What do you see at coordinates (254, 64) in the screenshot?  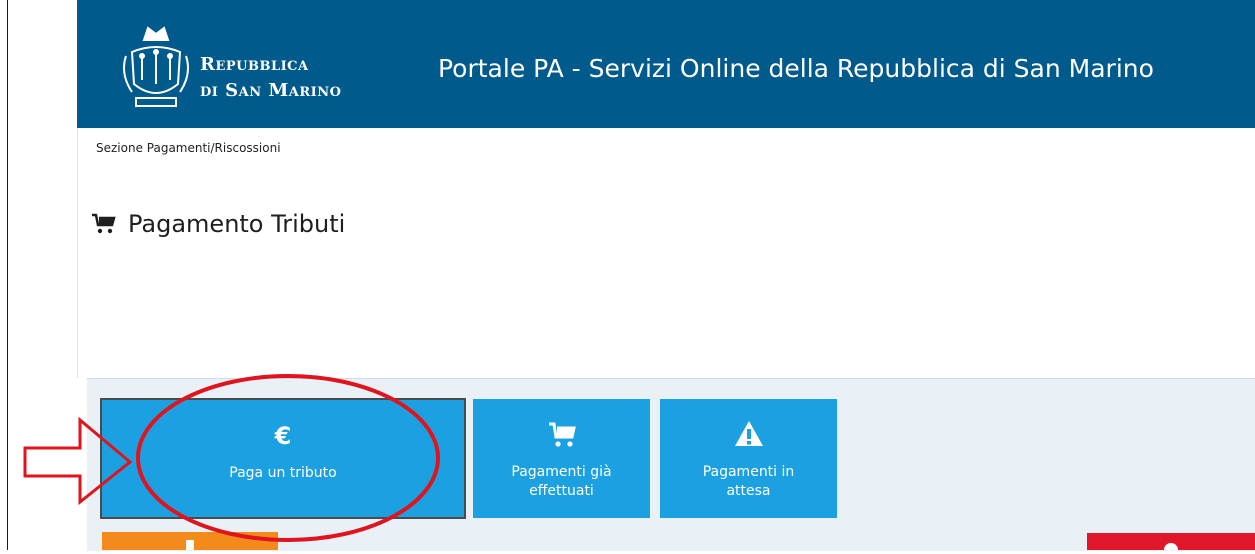 I see `logo-line-1: Repubblica` at bounding box center [254, 64].